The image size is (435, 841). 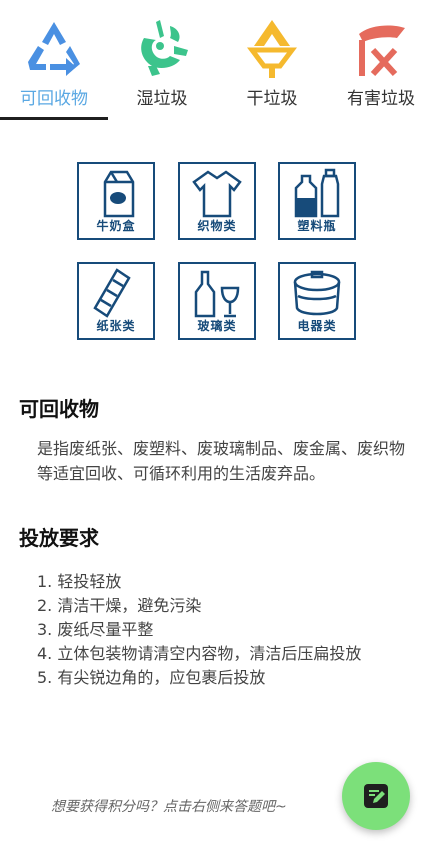 I want to click on tab-label: 湿垃圾, so click(x=162, y=99).